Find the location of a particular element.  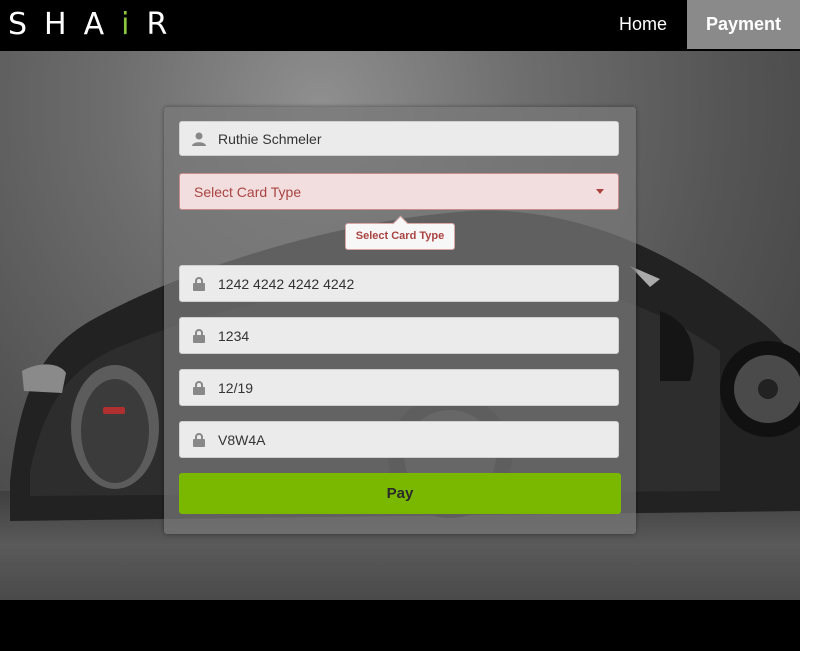

nav-home-link: Home is located at coordinates (643, 24).